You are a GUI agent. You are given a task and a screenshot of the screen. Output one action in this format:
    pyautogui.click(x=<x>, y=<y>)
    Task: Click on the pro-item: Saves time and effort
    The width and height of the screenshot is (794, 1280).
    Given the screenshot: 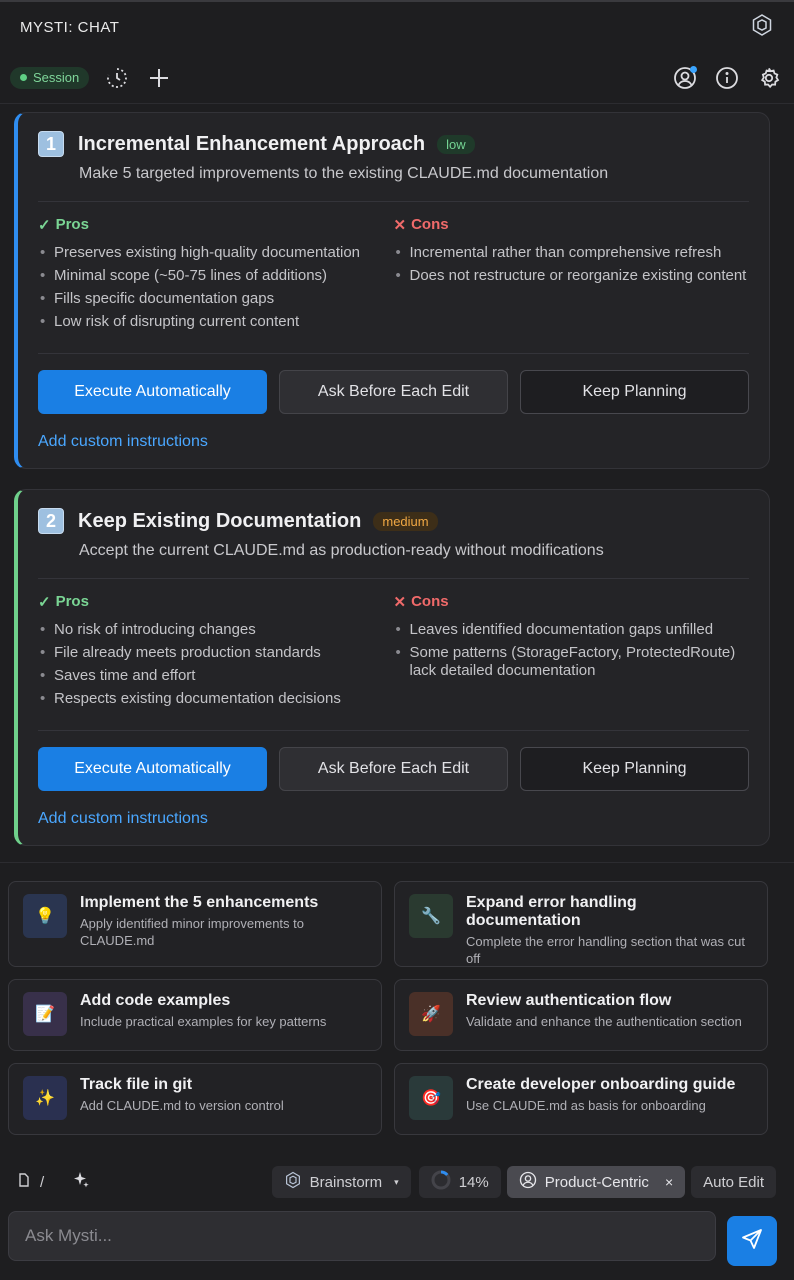 What is the action you would take?
    pyautogui.click(x=216, y=676)
    